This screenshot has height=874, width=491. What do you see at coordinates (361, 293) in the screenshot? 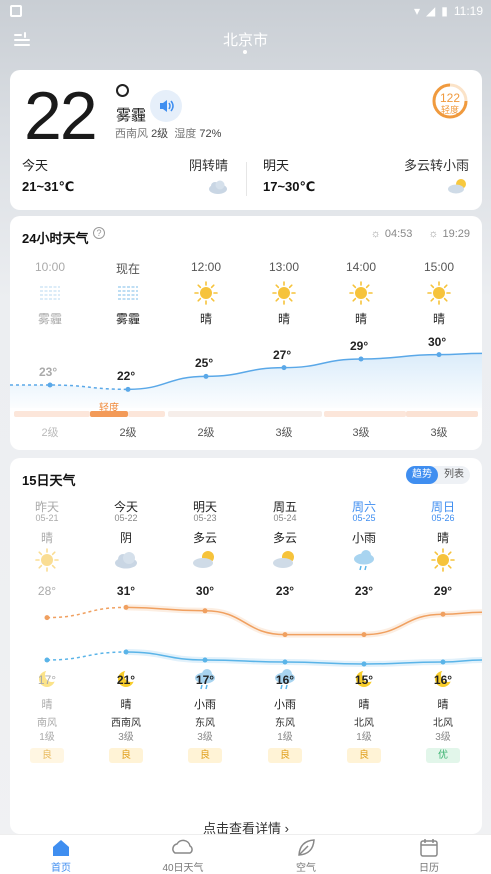
I see `hour-column: 14:00 晴` at bounding box center [361, 293].